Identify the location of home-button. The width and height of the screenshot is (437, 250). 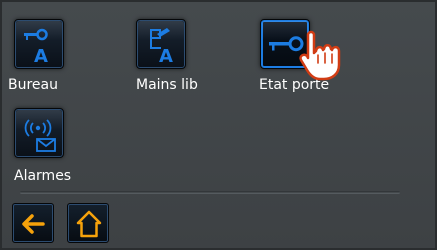
(88, 223).